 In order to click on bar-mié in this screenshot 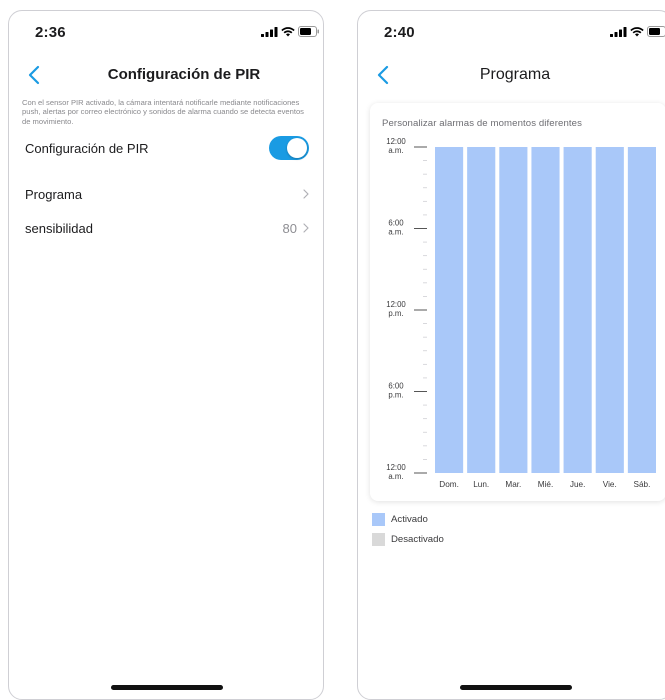, I will do `click(545, 310)`.